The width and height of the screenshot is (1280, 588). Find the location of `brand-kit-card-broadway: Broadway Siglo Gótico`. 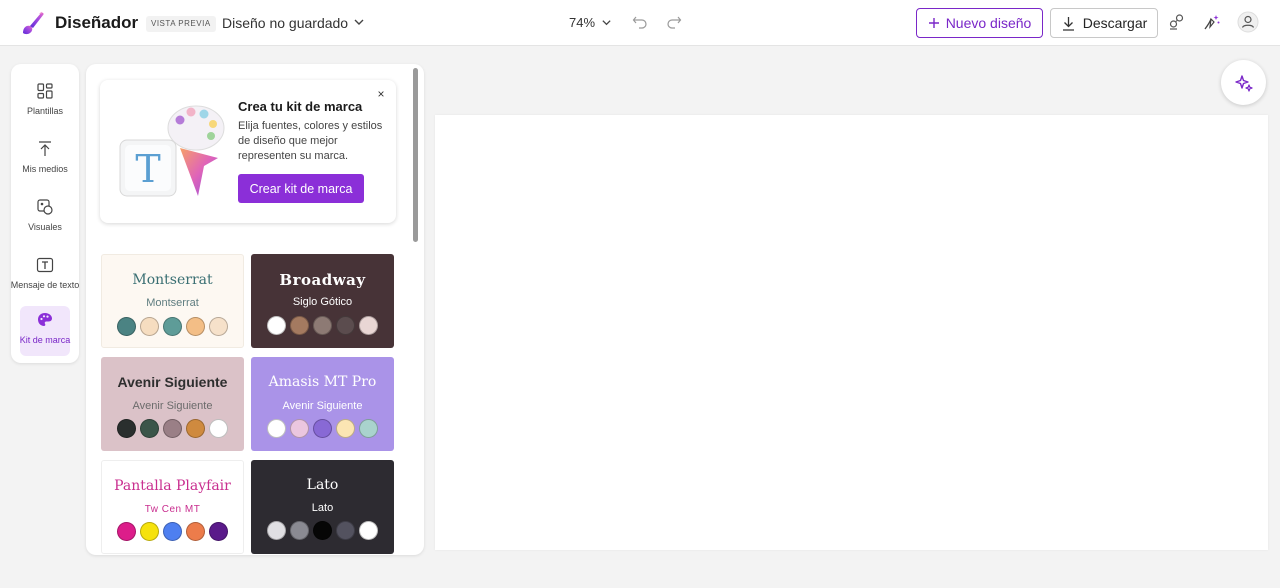

brand-kit-card-broadway: Broadway Siglo Gótico is located at coordinates (322, 301).